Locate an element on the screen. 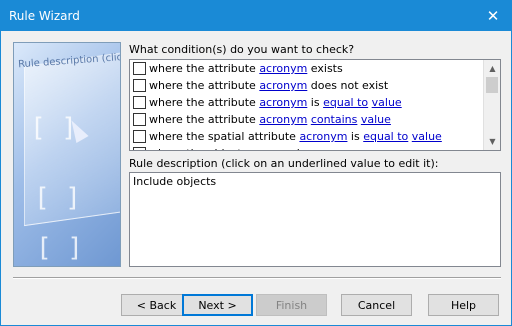 The height and width of the screenshot is (326, 512). wizard-illustration: Rule description (click on [ ] [ ] [ ] is located at coordinates (67, 154).